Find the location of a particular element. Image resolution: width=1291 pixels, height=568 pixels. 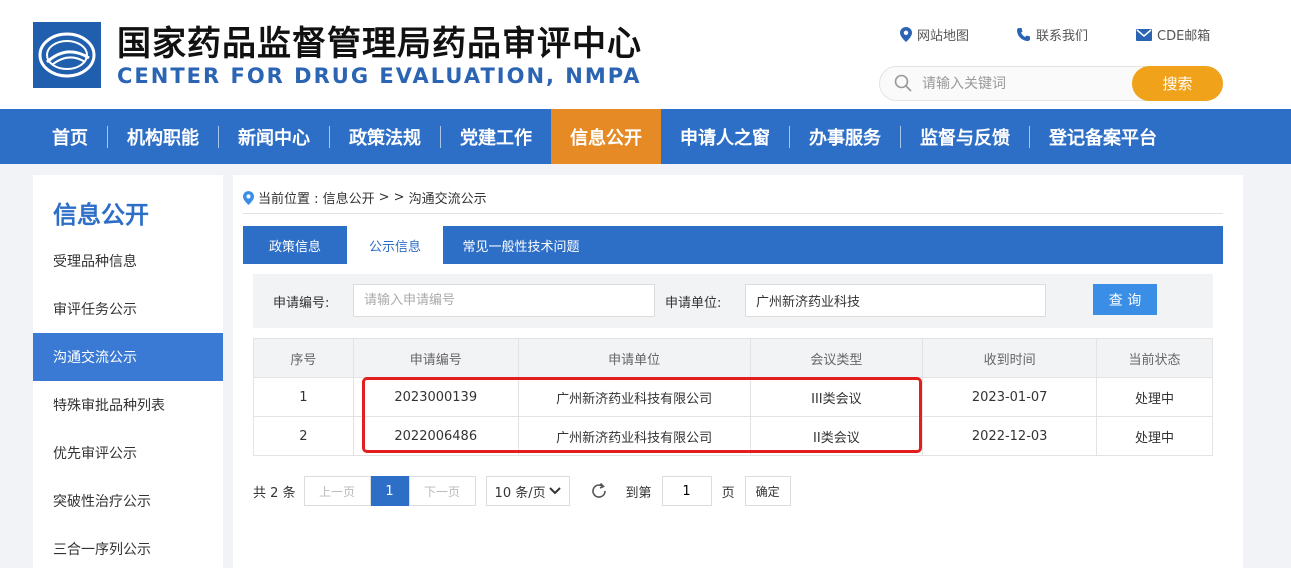

search-icon is located at coordinates (903, 83).